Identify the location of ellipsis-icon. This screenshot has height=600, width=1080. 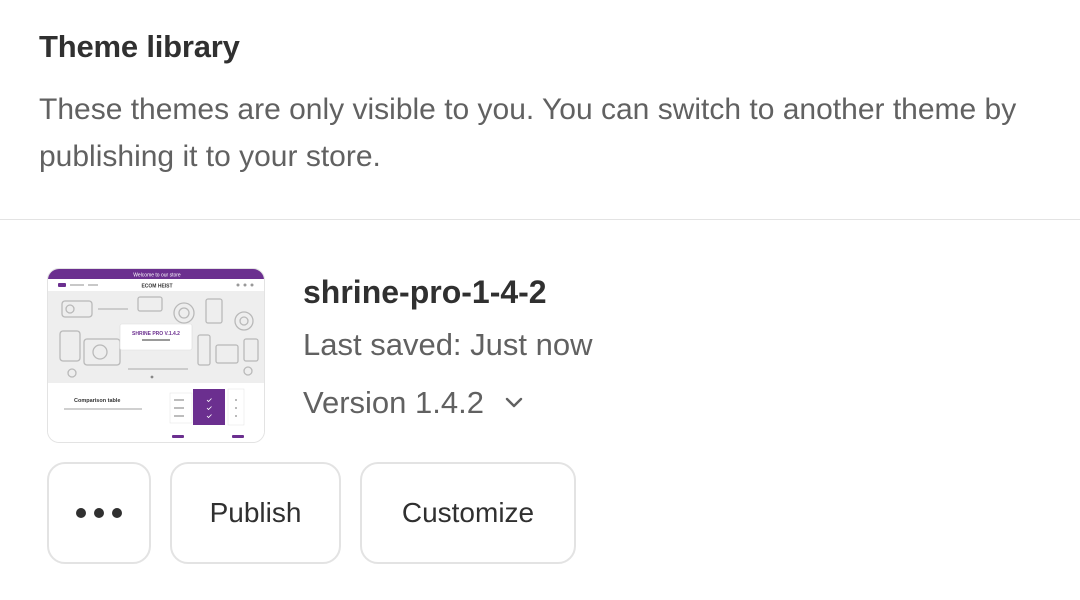
(99, 513).